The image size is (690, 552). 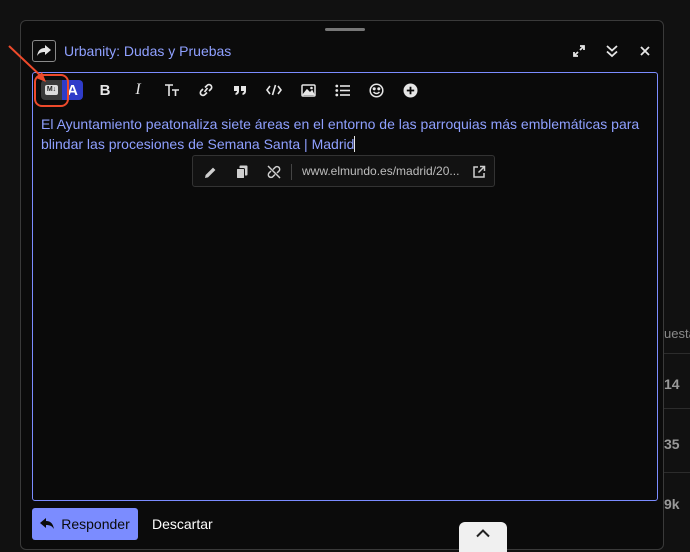 I want to click on reply-button-label: Responder, so click(x=95, y=524).